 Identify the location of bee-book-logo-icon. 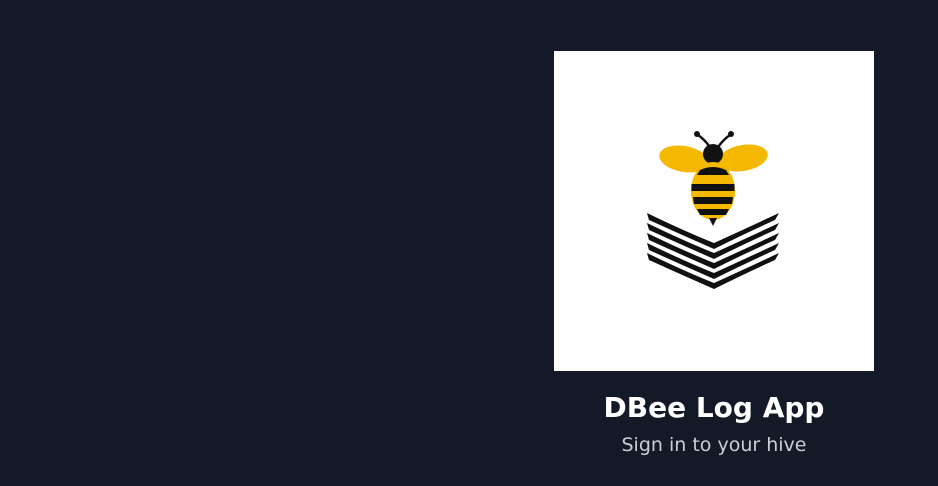
(713, 210).